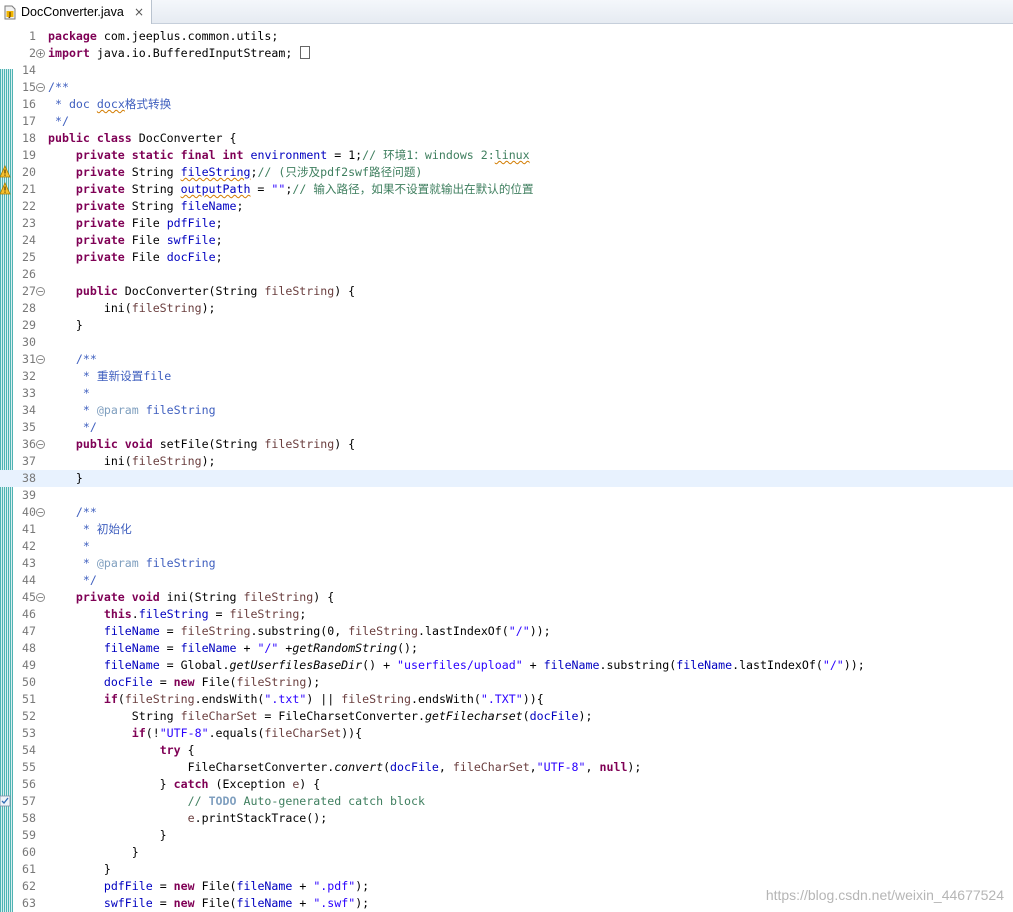  What do you see at coordinates (506, 410) in the screenshot?
I see `code-line: 34 * @param fileString` at bounding box center [506, 410].